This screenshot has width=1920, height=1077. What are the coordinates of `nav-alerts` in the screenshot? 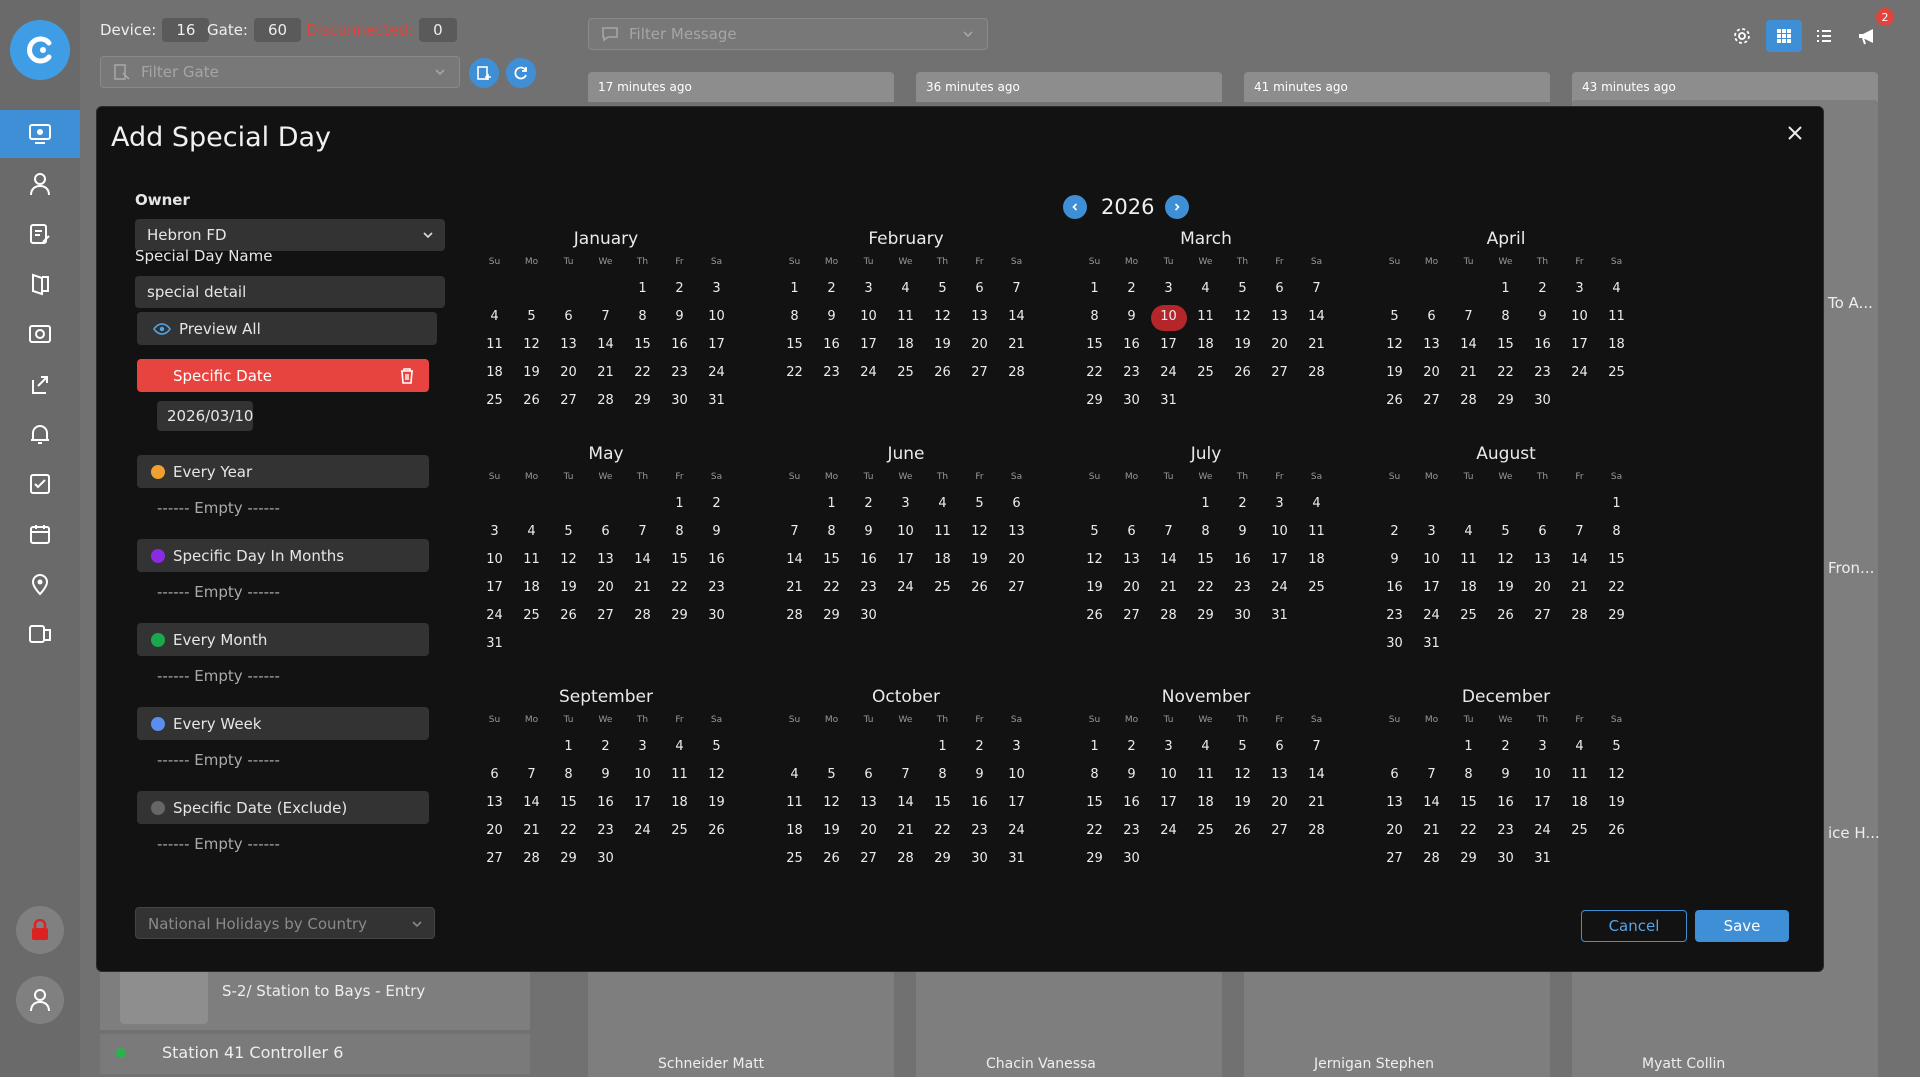 It's located at (40, 434).